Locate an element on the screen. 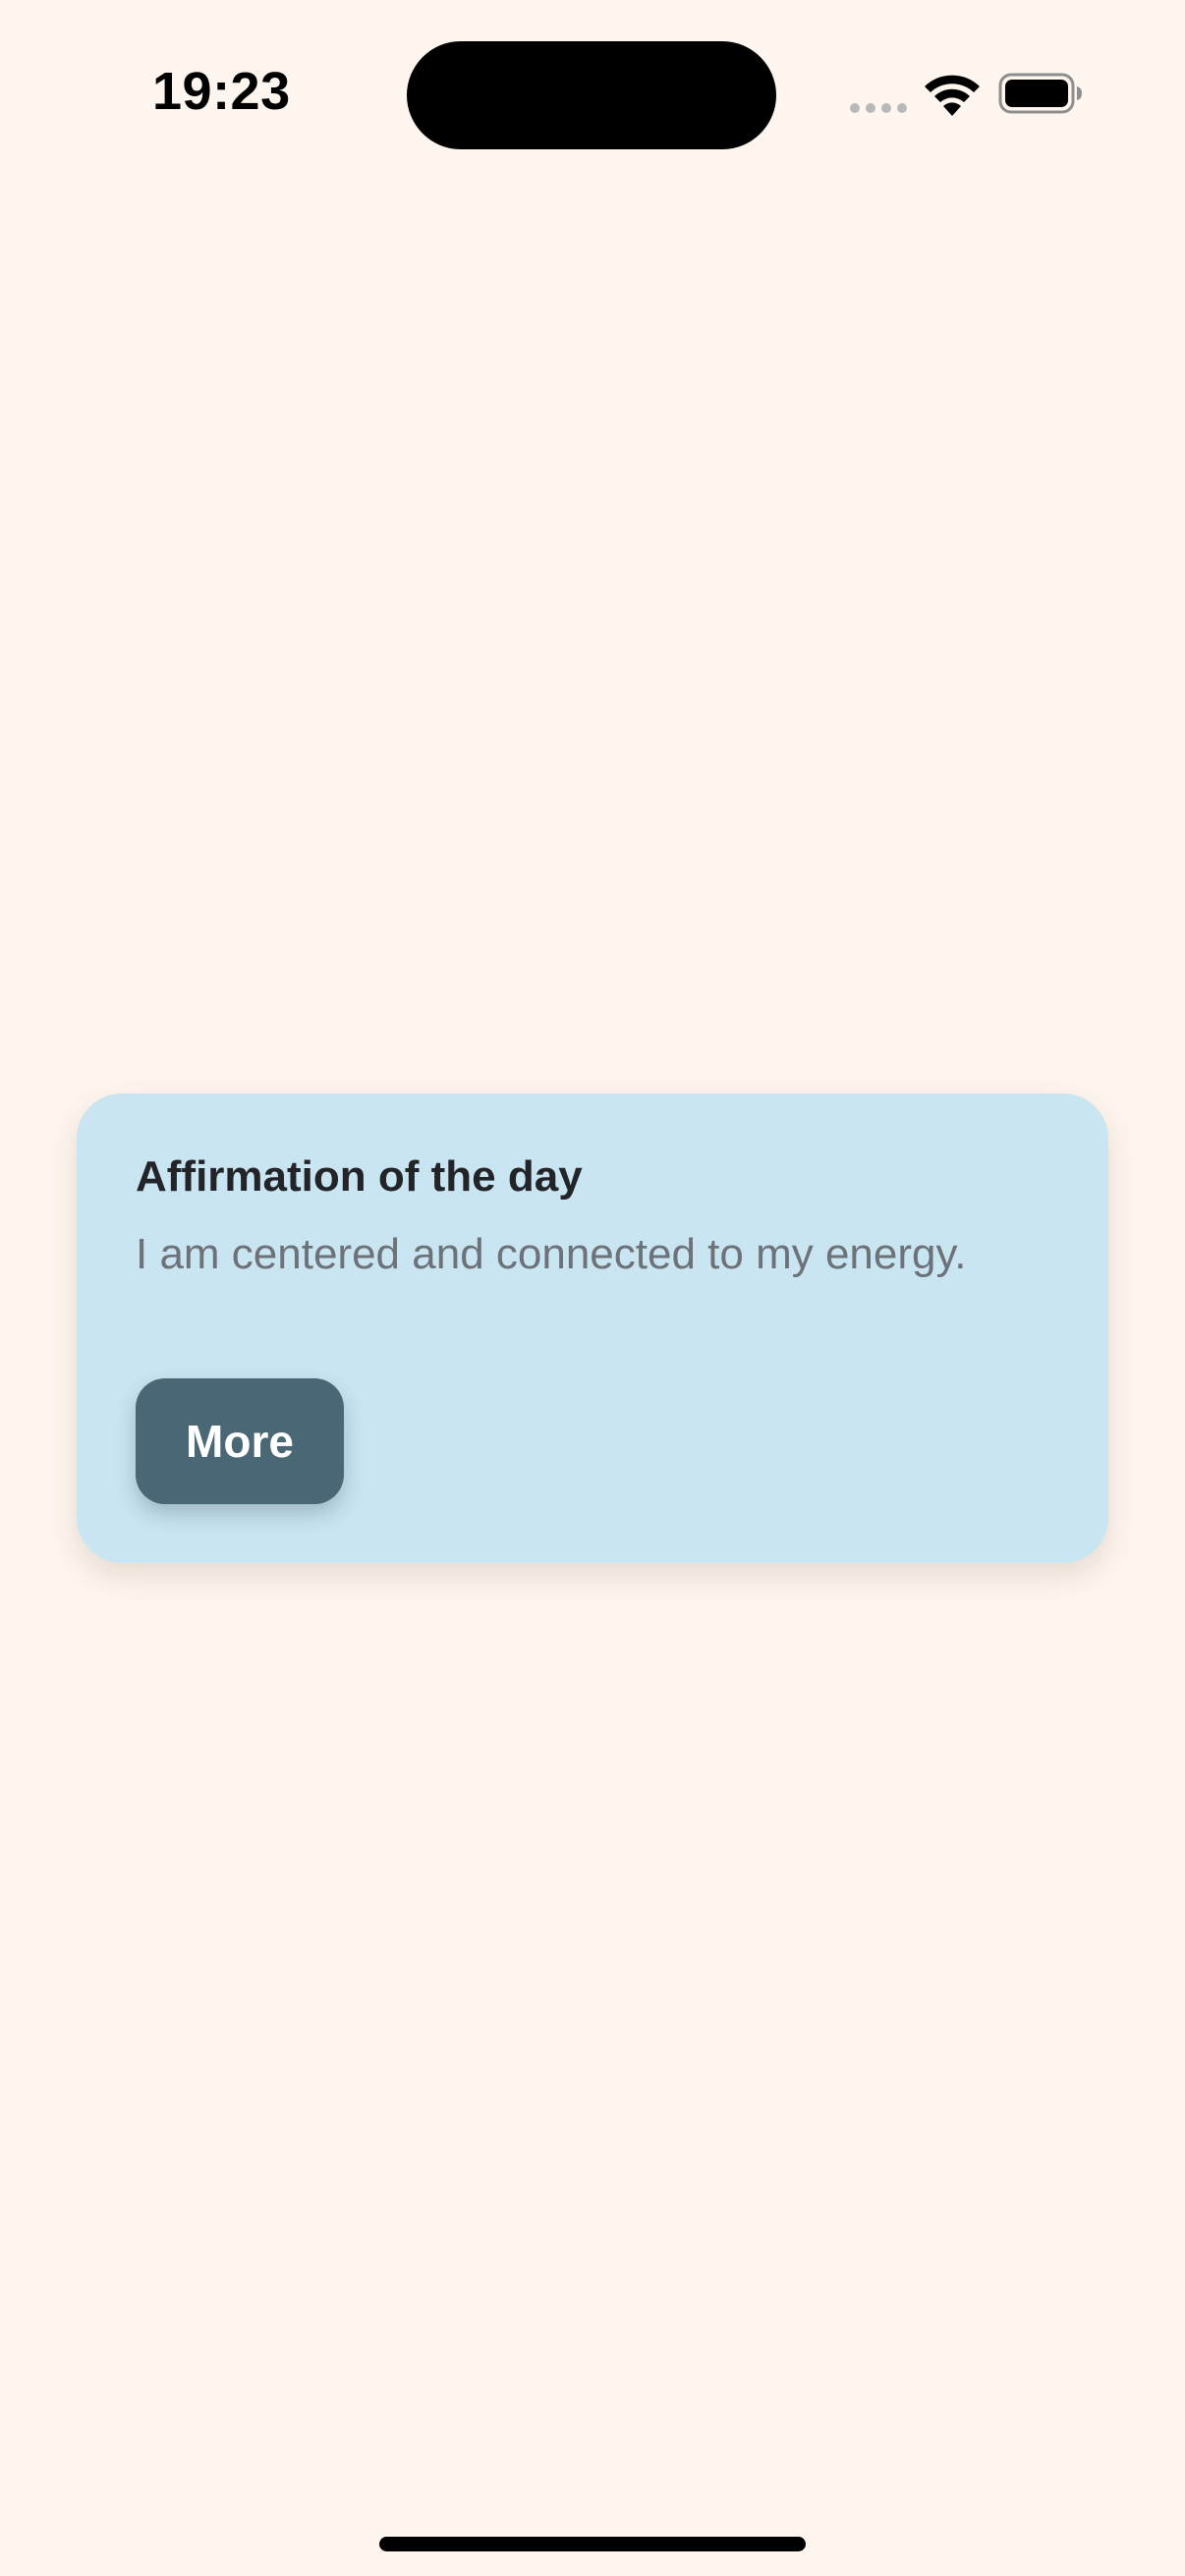 The height and width of the screenshot is (2576, 1185). dynamic-island is located at coordinates (592, 95).